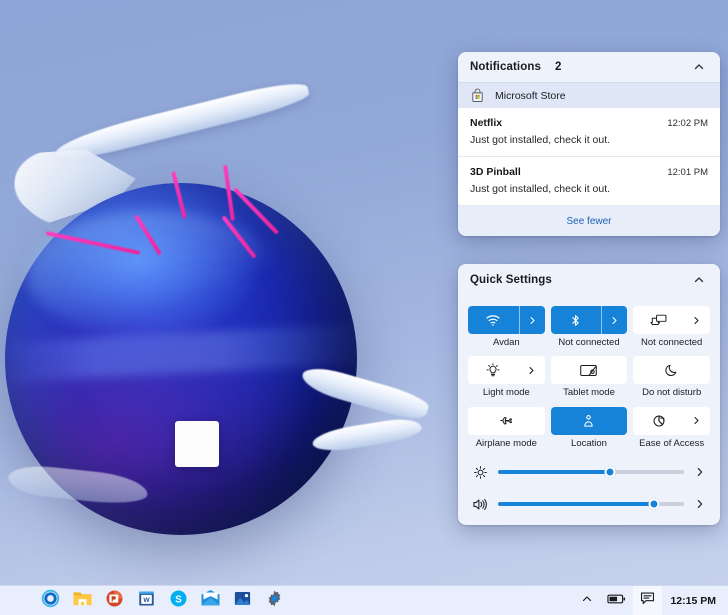 This screenshot has height=615, width=728. I want to click on quick-setting-cast: Not connected, so click(671, 327).